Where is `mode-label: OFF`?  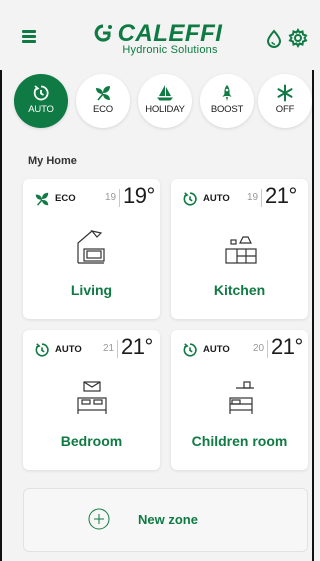
mode-label: OFF is located at coordinates (285, 109).